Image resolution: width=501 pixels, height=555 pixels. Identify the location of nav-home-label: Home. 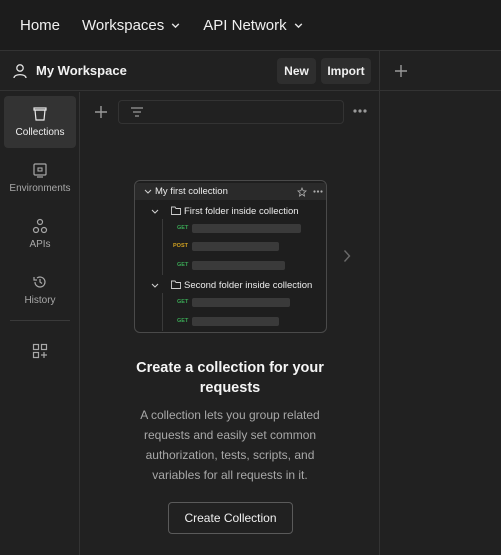
(40, 25).